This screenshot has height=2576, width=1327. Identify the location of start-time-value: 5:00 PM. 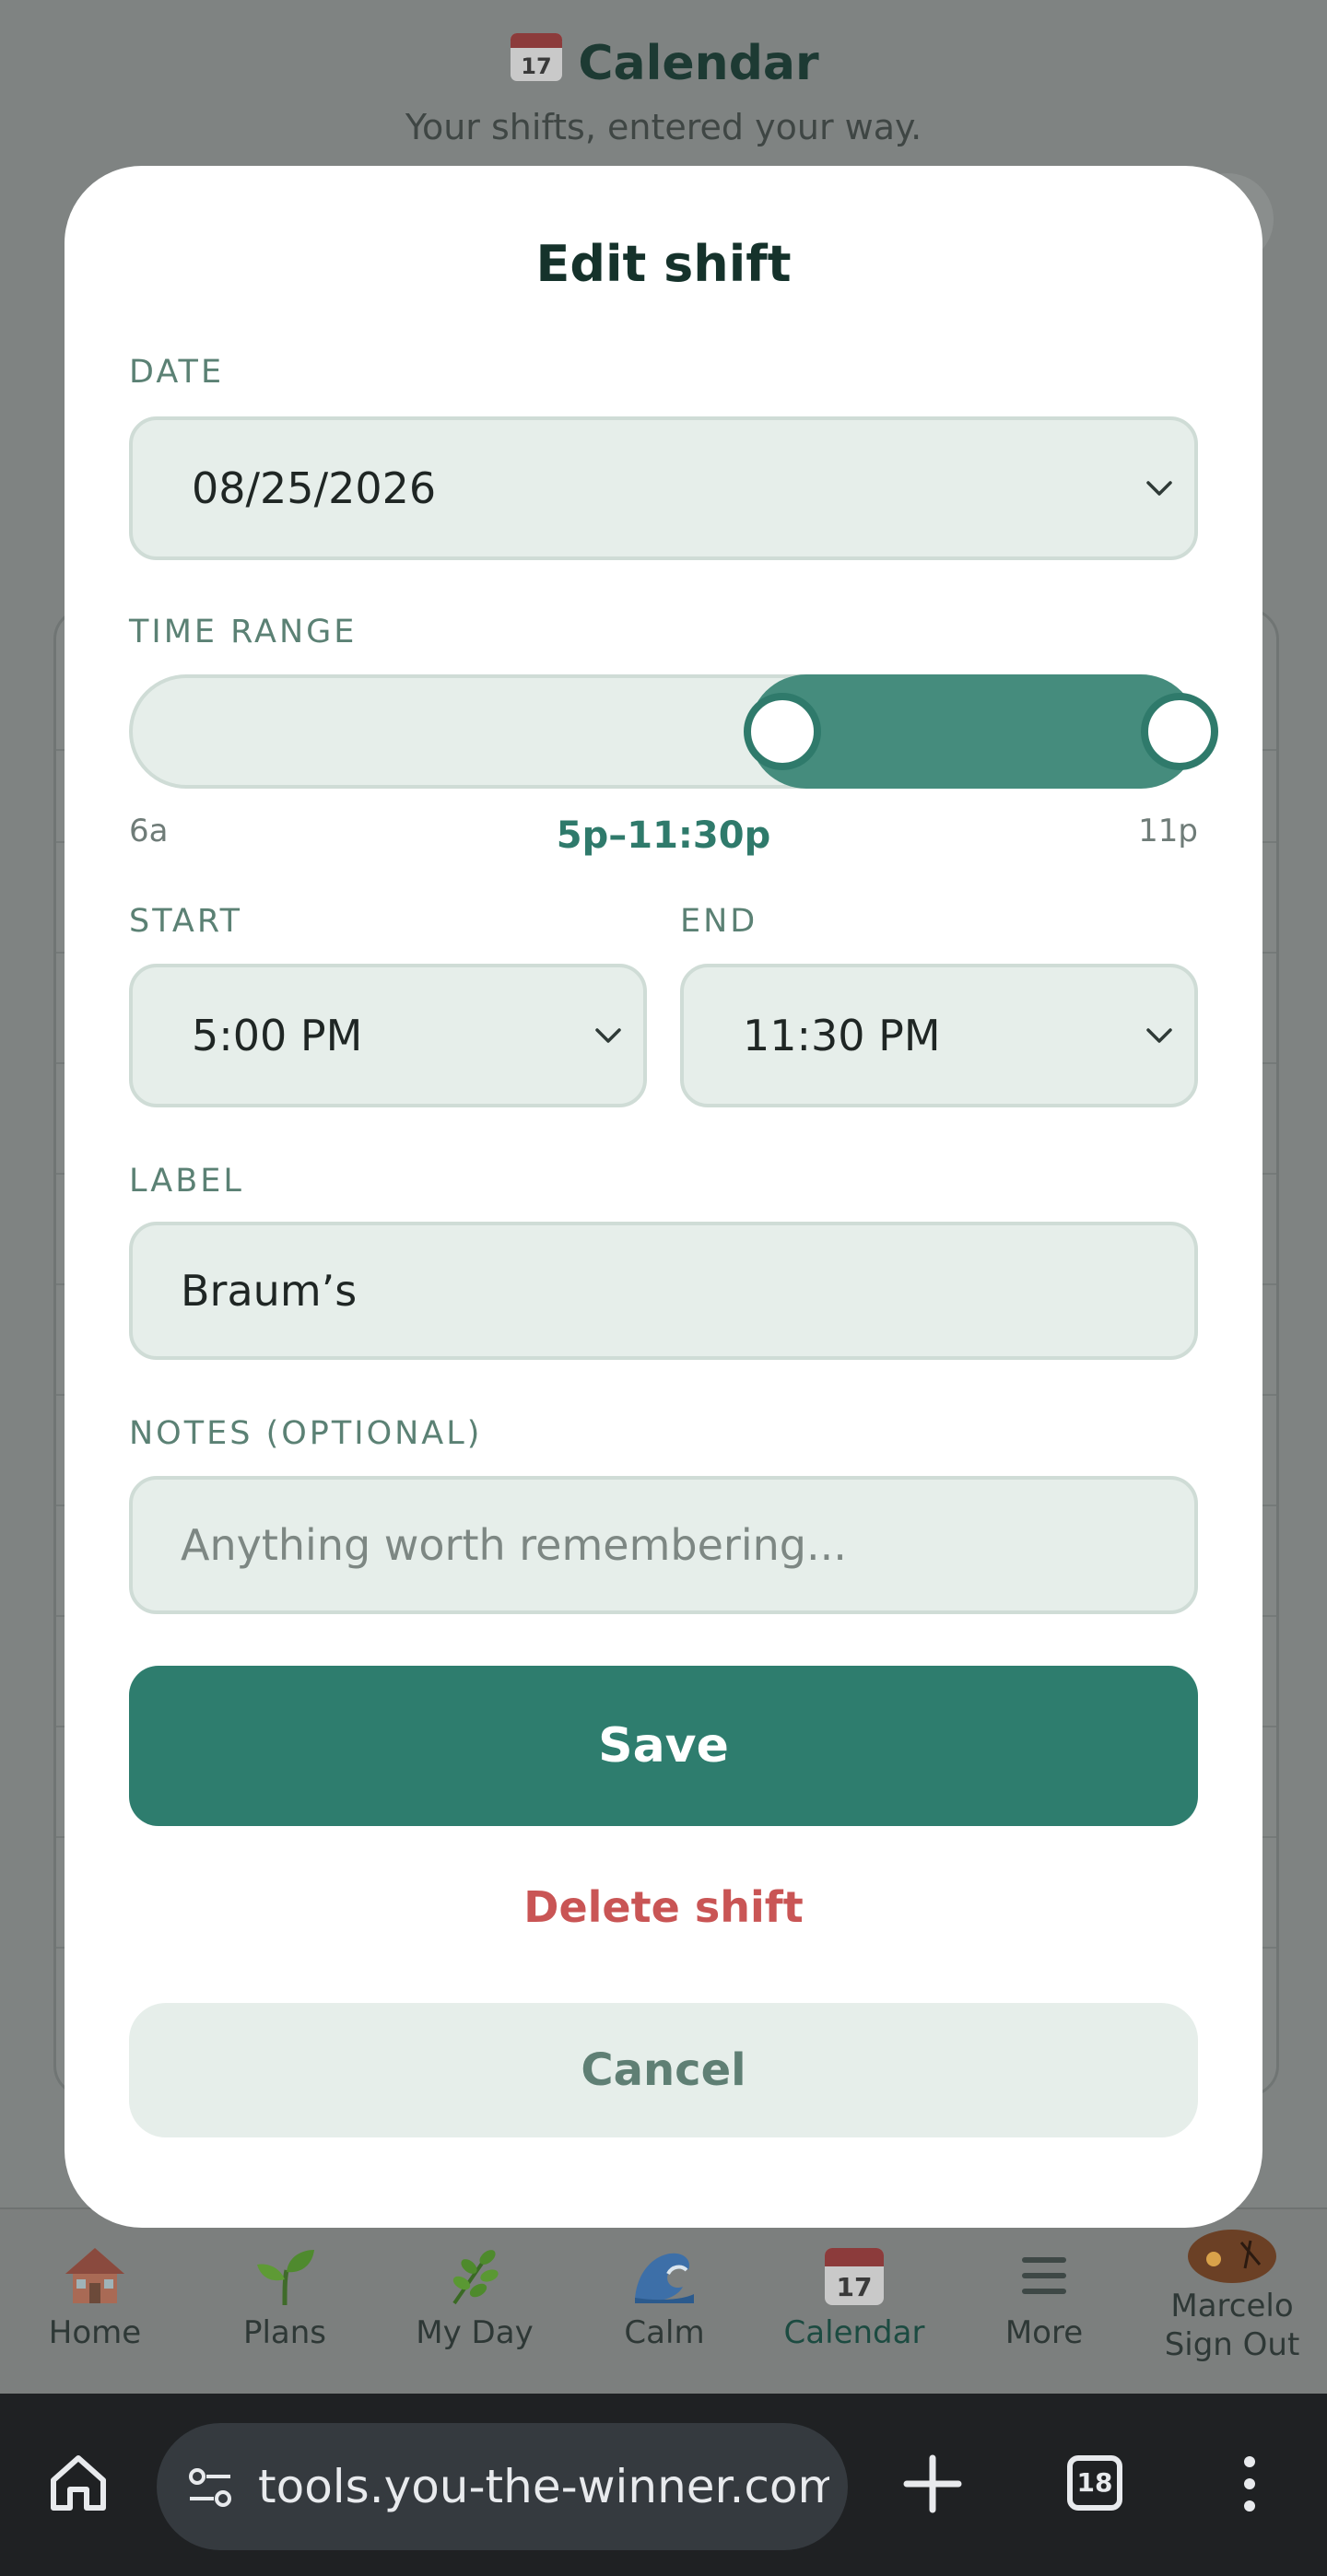
(277, 1035).